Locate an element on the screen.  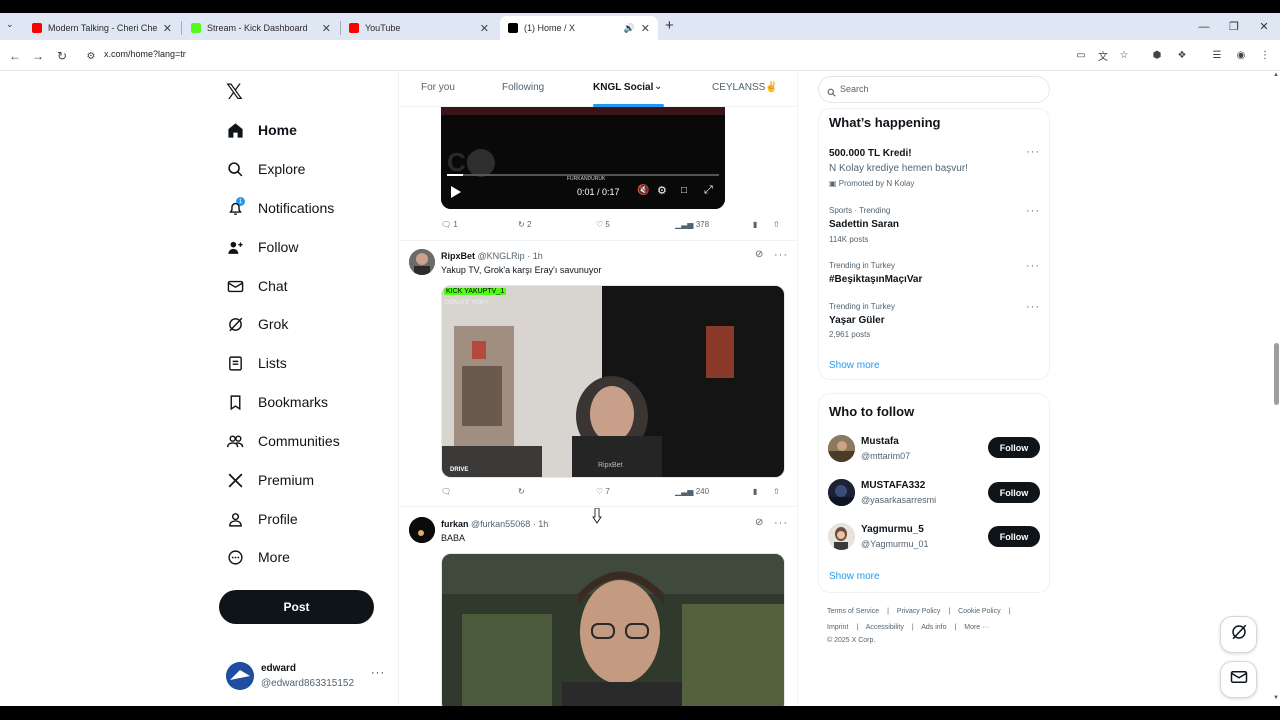
scroll-up-arrow: ▲ is located at coordinates (1276, 75).